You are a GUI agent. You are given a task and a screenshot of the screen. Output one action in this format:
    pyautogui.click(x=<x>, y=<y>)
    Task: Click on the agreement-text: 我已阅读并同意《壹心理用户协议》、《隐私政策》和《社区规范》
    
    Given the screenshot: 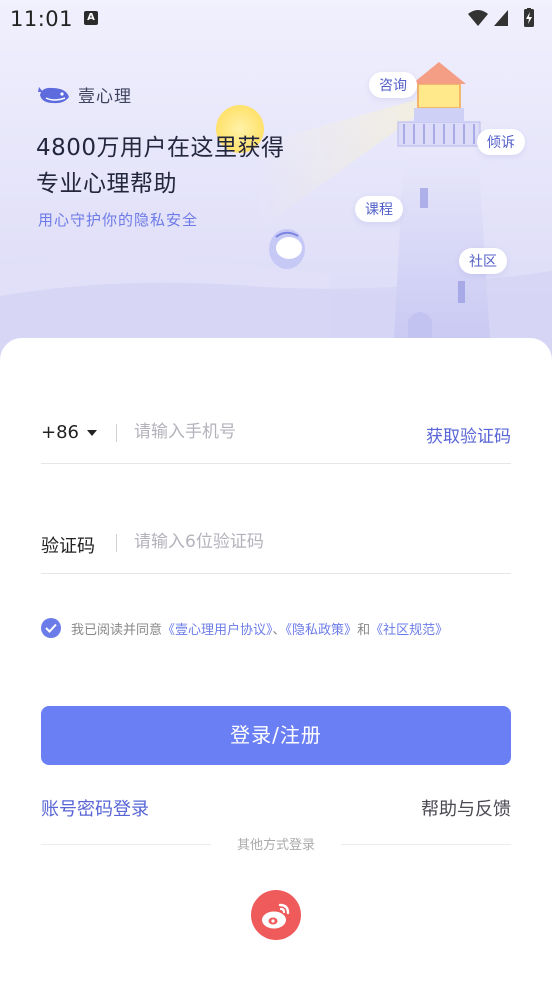 What is the action you would take?
    pyautogui.click(x=259, y=628)
    